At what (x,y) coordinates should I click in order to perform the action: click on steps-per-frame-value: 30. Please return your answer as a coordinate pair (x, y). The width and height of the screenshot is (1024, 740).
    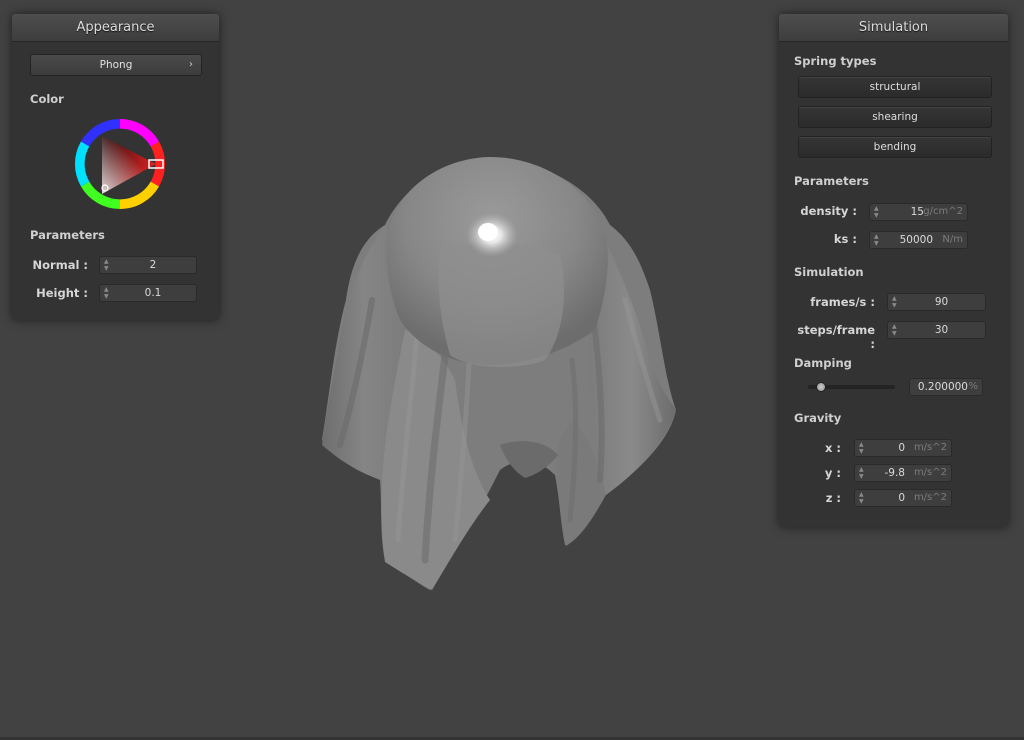
    Looking at the image, I should click on (941, 330).